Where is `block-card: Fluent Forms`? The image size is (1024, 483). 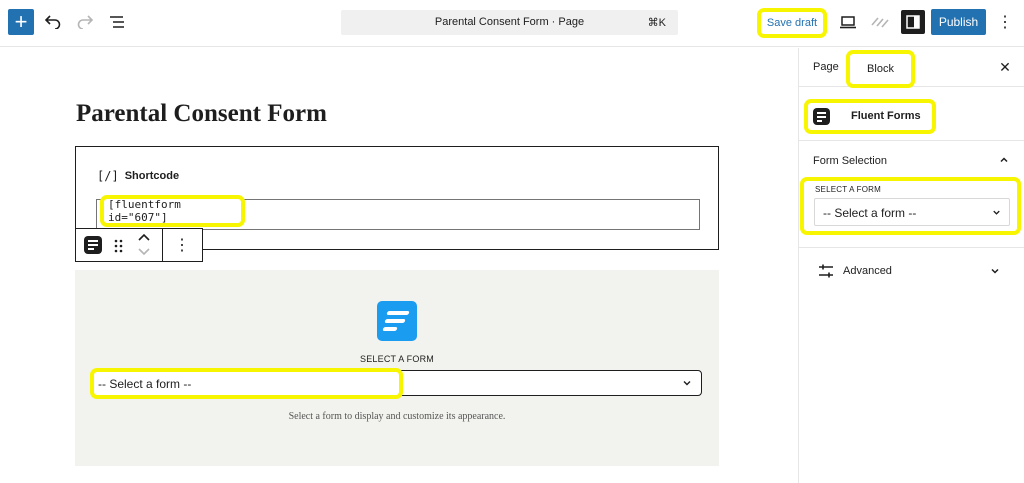
block-card: Fluent Forms is located at coordinates (911, 114).